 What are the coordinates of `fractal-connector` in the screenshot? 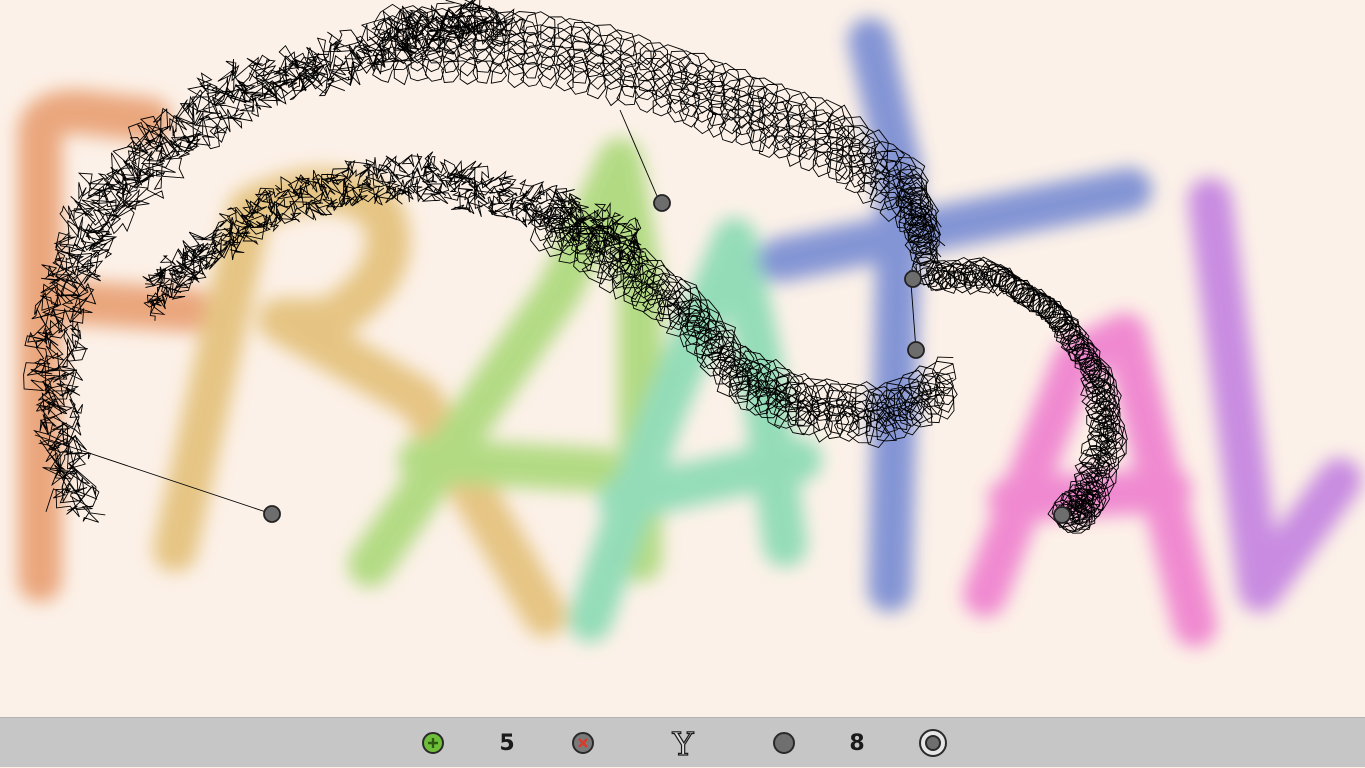 It's located at (640, 156).